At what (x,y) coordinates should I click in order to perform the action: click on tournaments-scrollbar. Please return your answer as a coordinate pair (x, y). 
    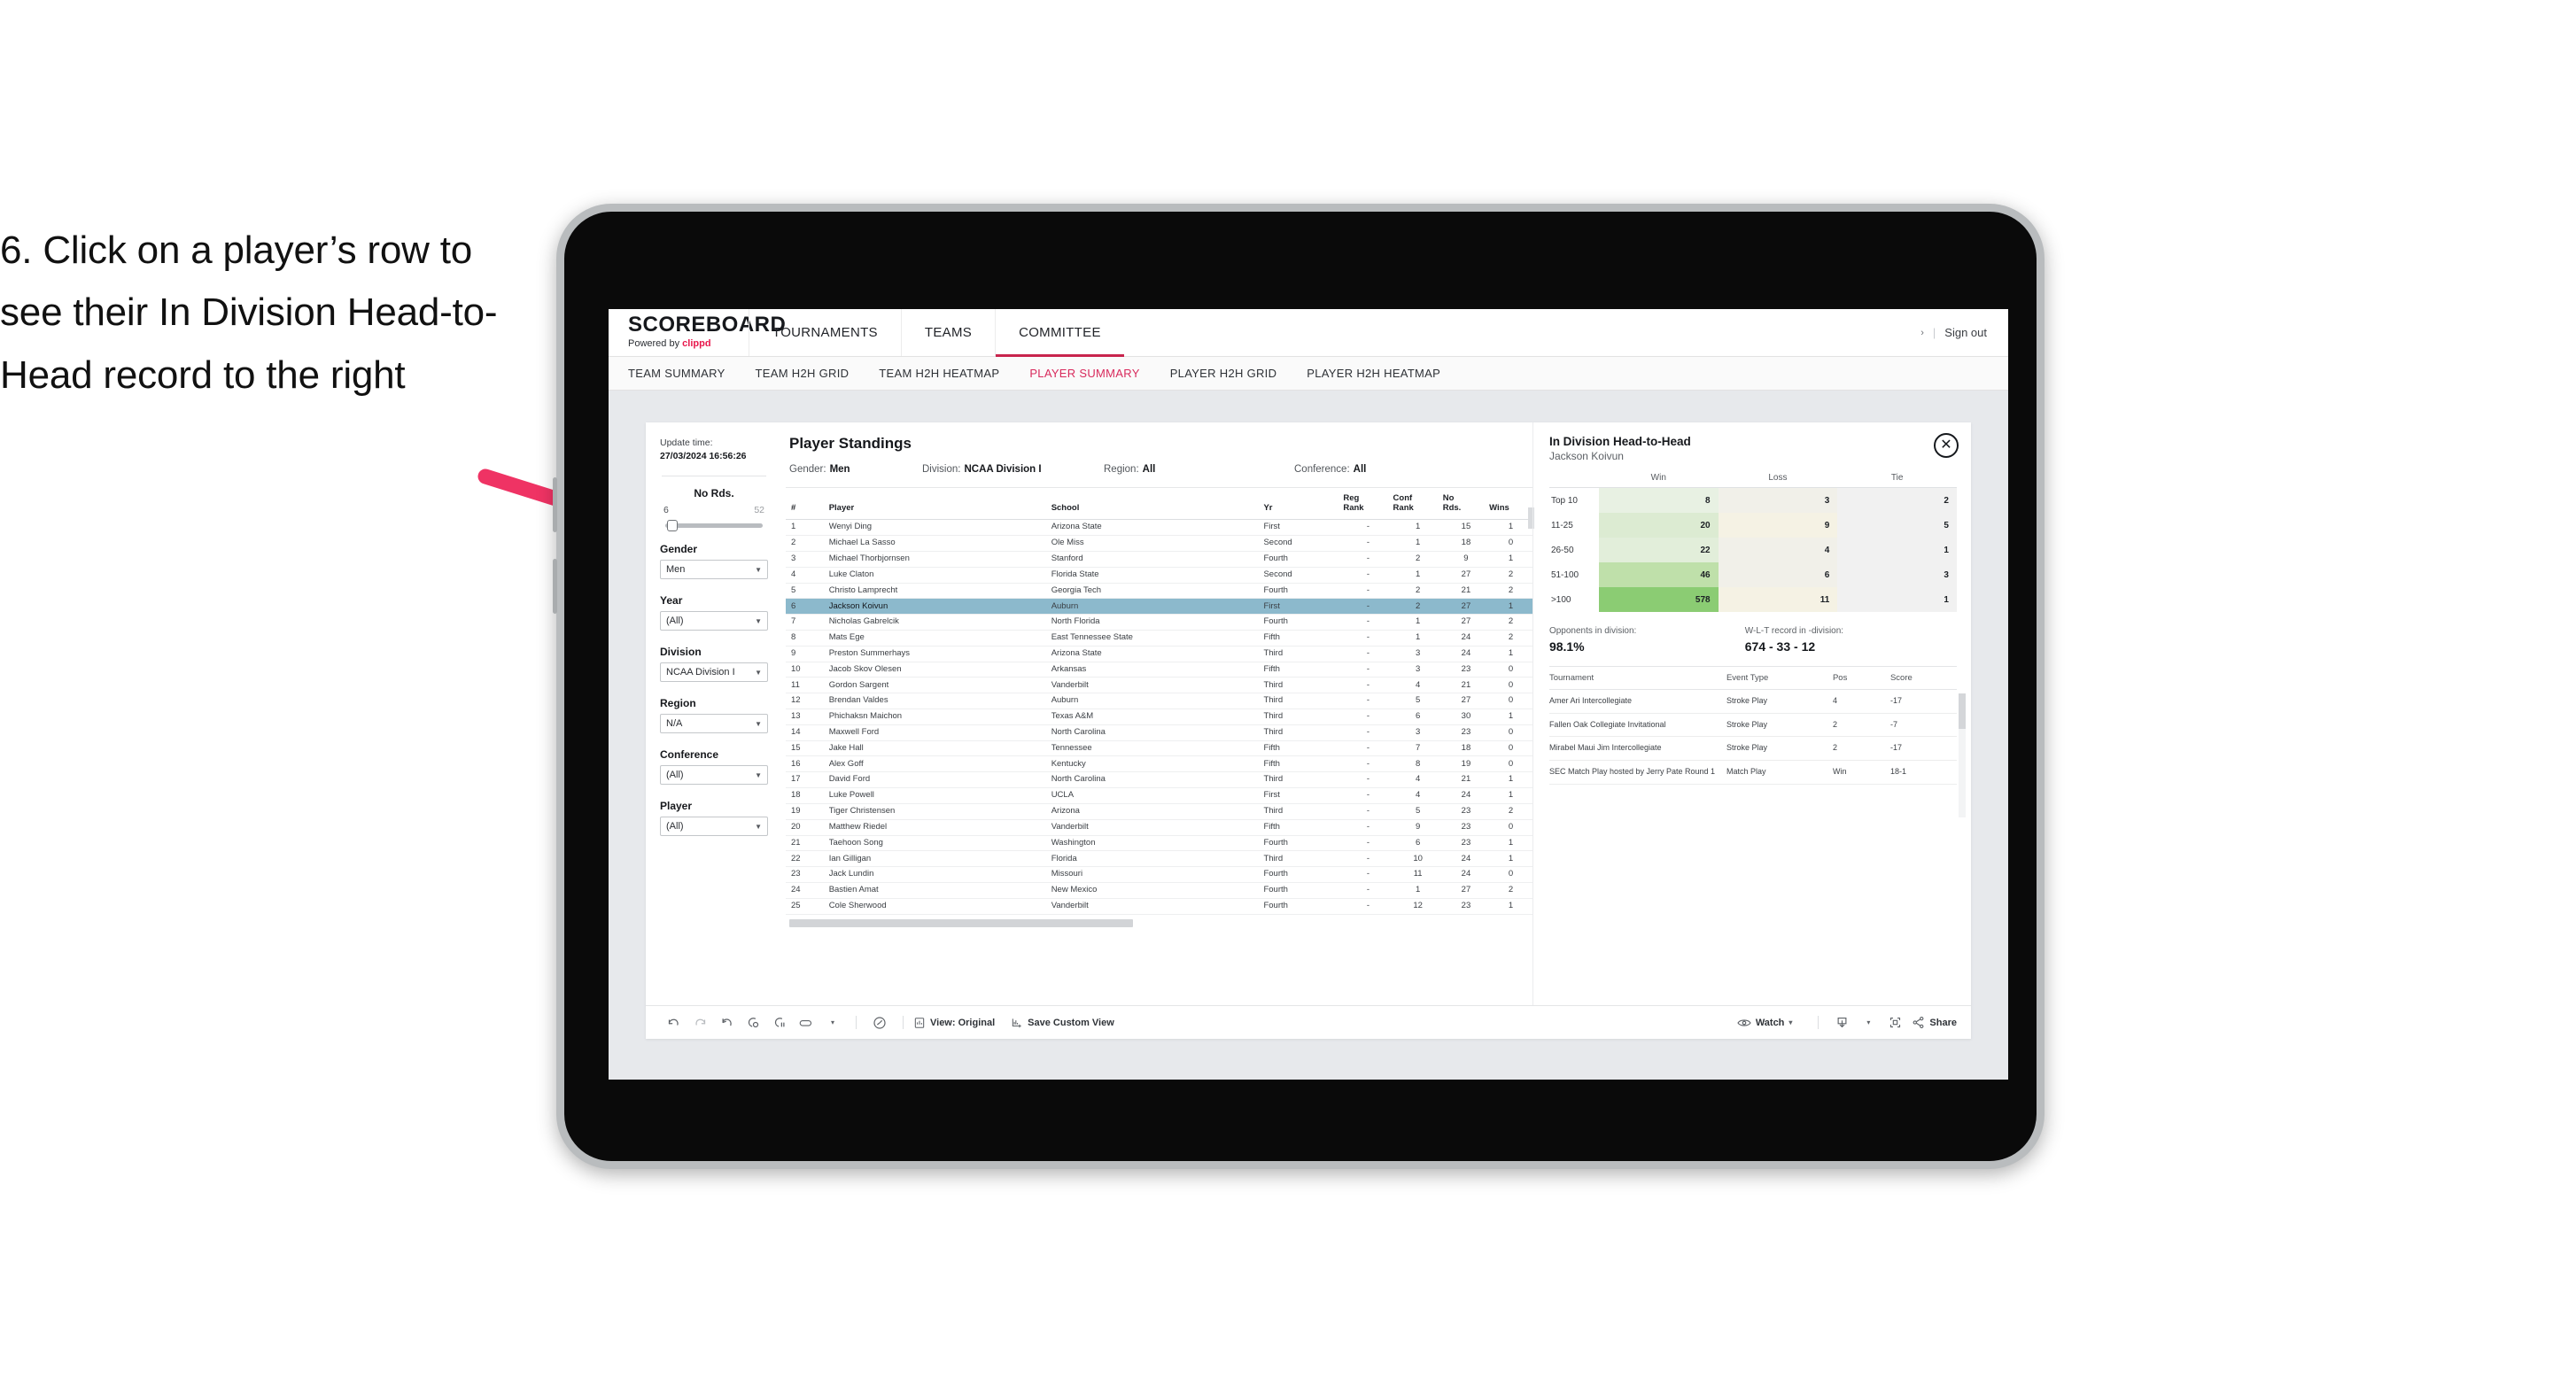
    Looking at the image, I should click on (1962, 755).